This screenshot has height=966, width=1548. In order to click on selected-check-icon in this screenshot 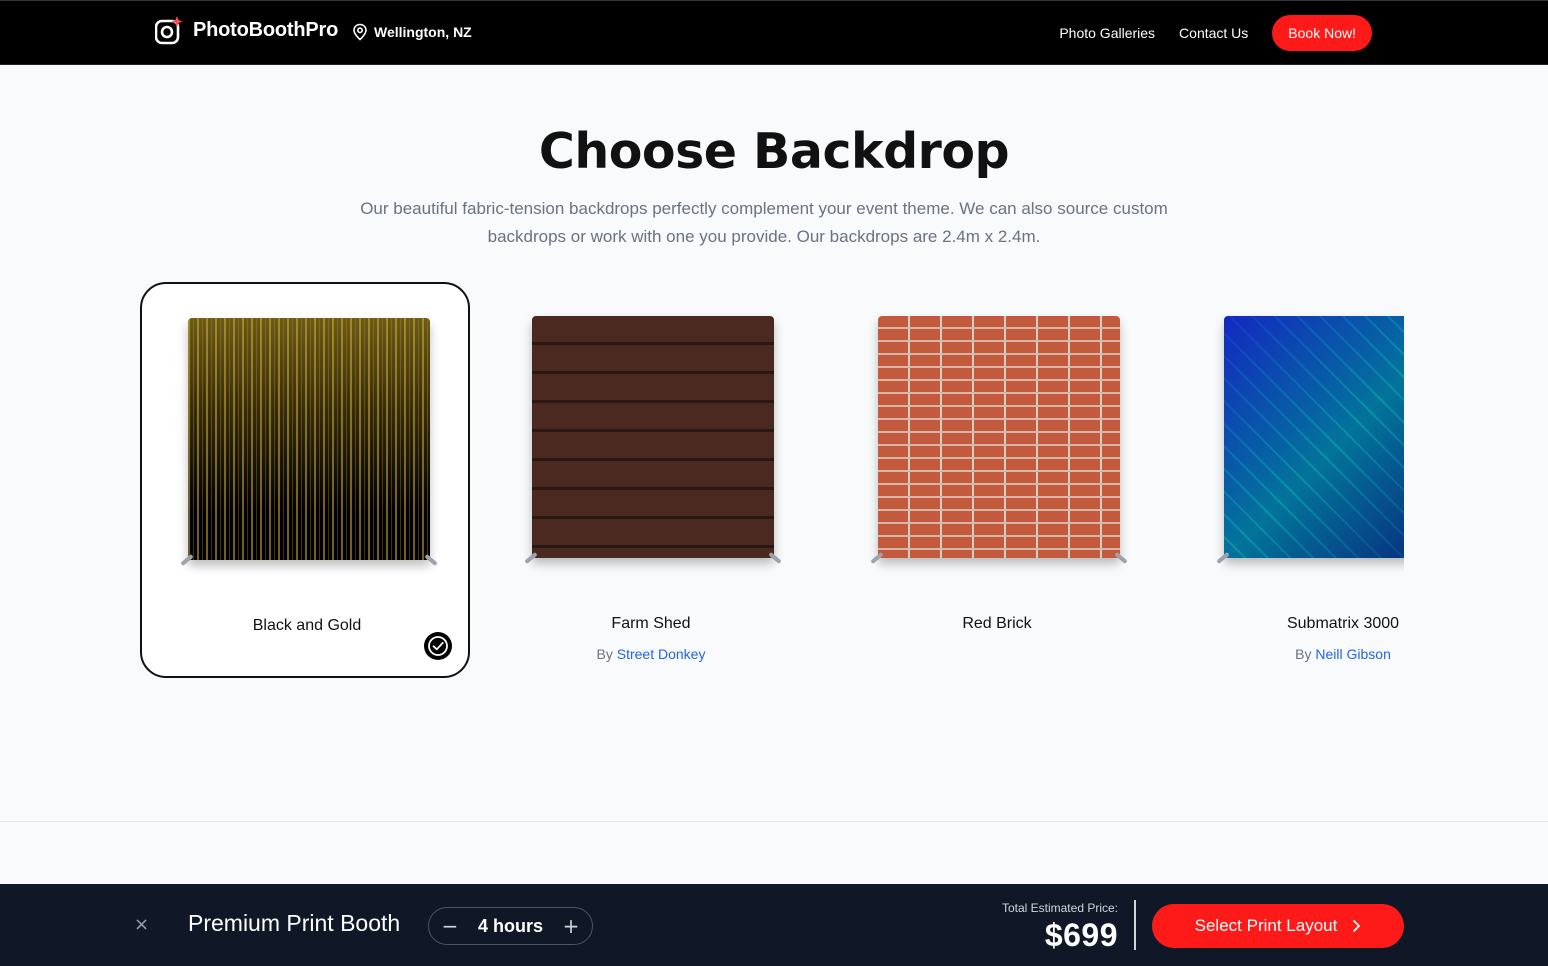, I will do `click(438, 646)`.